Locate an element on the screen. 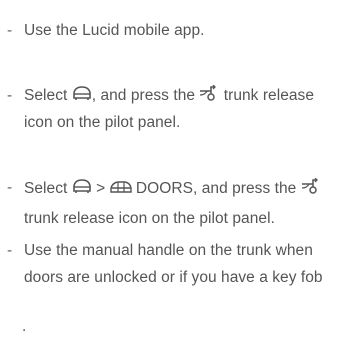 The width and height of the screenshot is (357, 359). list-item-text: Use the Lucid mobile app. is located at coordinates (185, 30).